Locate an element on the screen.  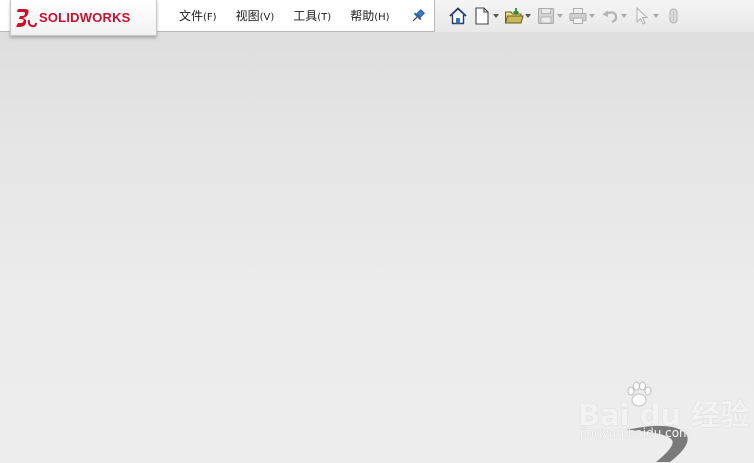
print-icon is located at coordinates (578, 16).